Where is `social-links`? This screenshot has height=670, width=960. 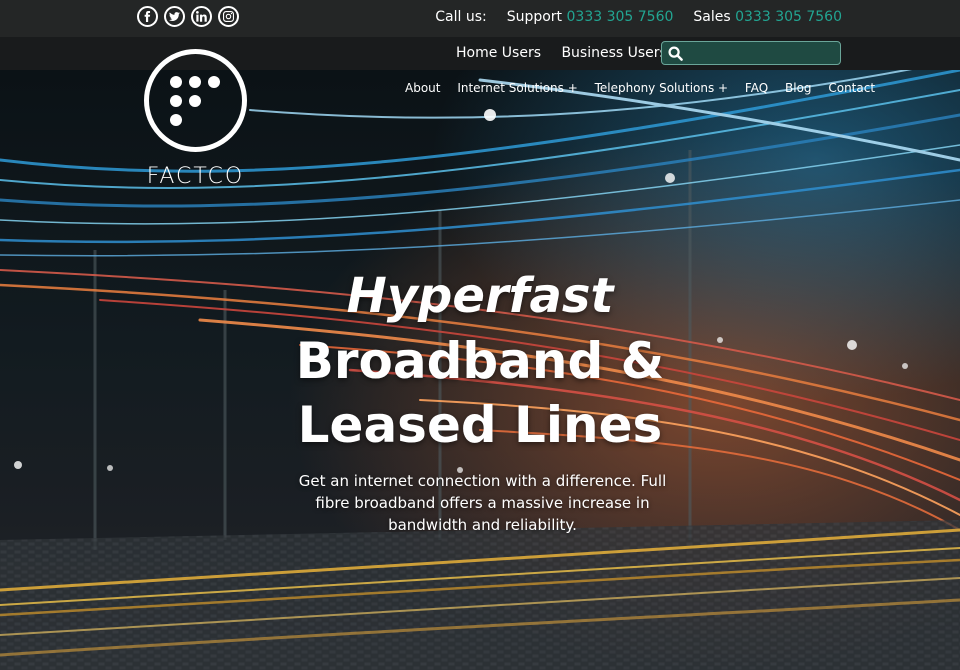
social-links is located at coordinates (188, 16).